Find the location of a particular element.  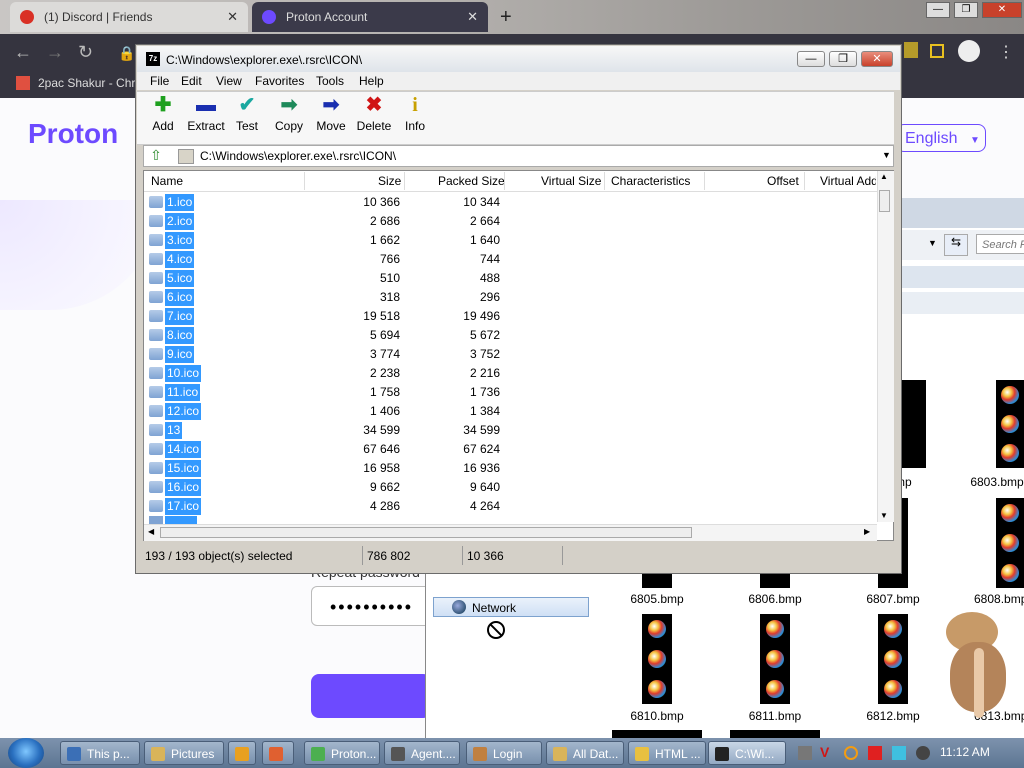

test-button: ✔ Test is located at coordinates (247, 113).